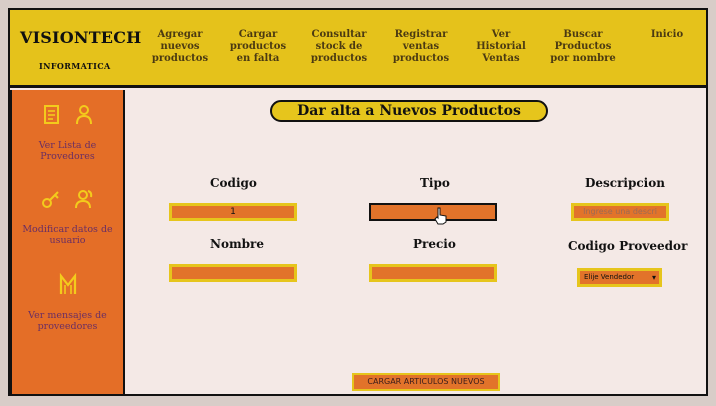 The width and height of the screenshot is (716, 406). I want to click on m-logo-icon, so click(67, 283).